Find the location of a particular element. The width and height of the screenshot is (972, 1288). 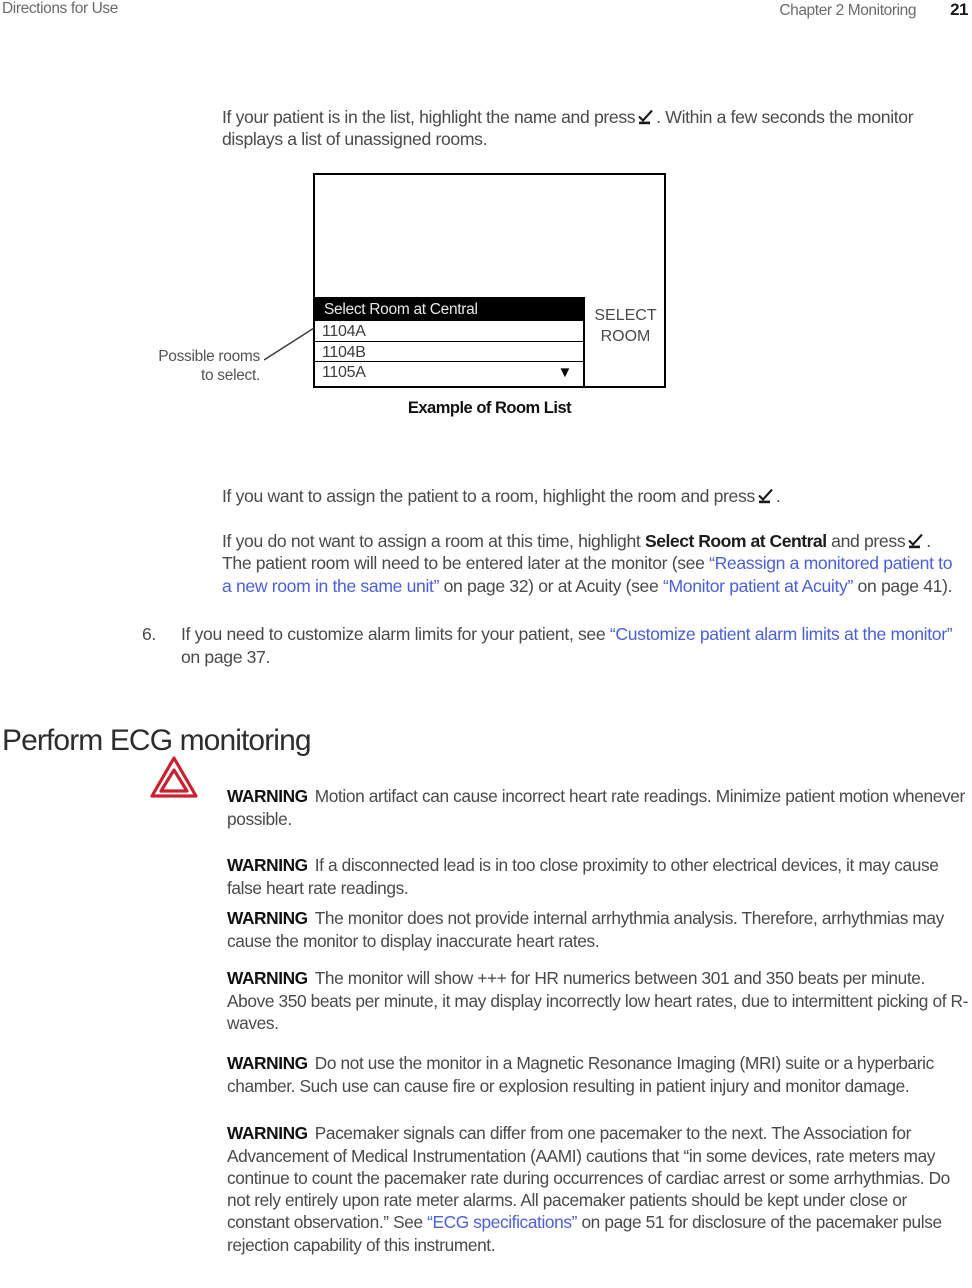

scroll-down-caret-icon: ▼ is located at coordinates (564, 372).